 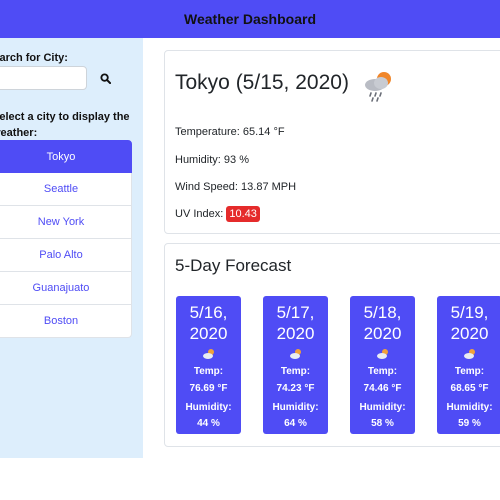 I want to click on search-icon, so click(x=105, y=78).